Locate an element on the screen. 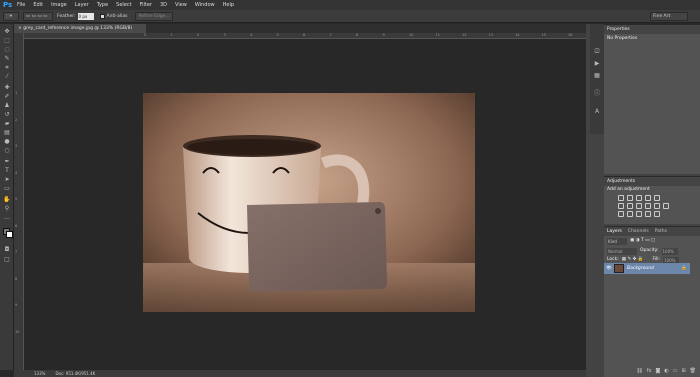 Image resolution: width=700 pixels, height=377 pixels. menu-image: Image is located at coordinates (59, 5).